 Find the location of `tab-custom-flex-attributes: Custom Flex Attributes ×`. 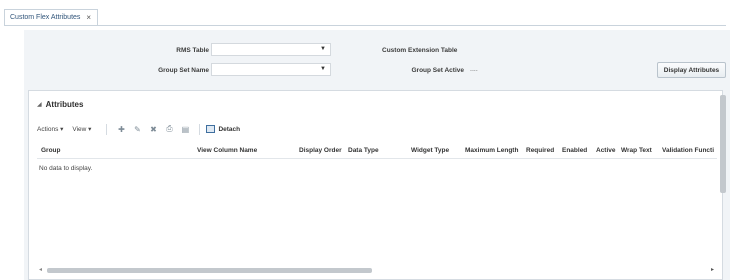

tab-custom-flex-attributes: Custom Flex Attributes × is located at coordinates (51, 17).